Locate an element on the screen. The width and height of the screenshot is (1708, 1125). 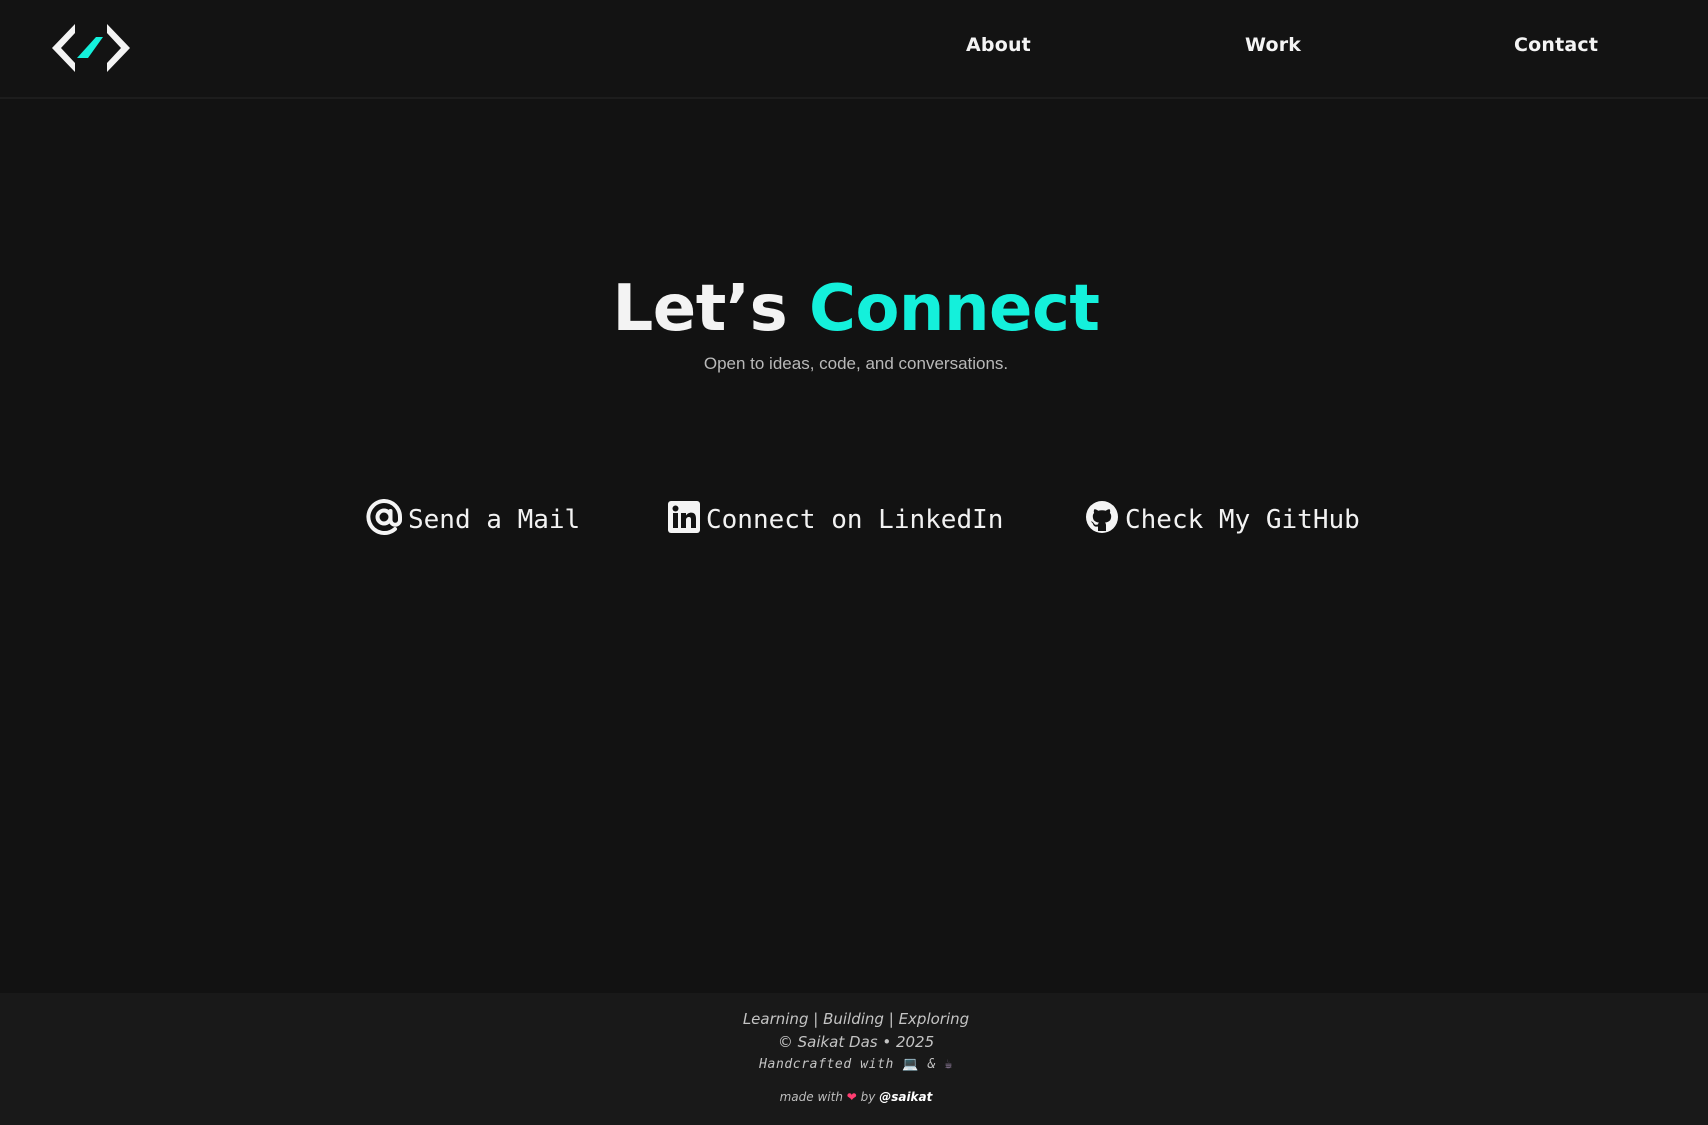
tagline-learning: Learning is located at coordinates (775, 1019).